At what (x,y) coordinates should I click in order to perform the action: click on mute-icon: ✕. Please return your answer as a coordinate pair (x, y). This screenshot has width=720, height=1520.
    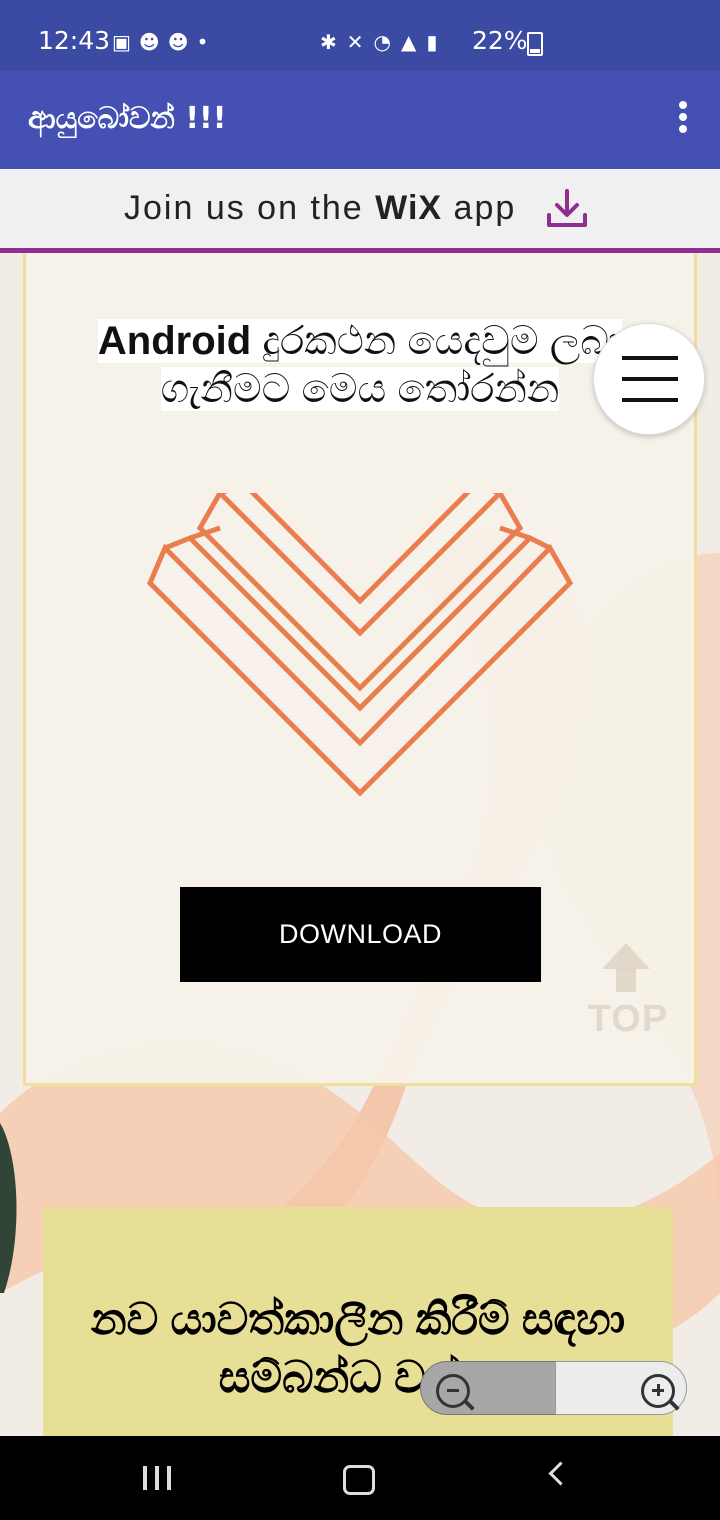
    Looking at the image, I should click on (355, 42).